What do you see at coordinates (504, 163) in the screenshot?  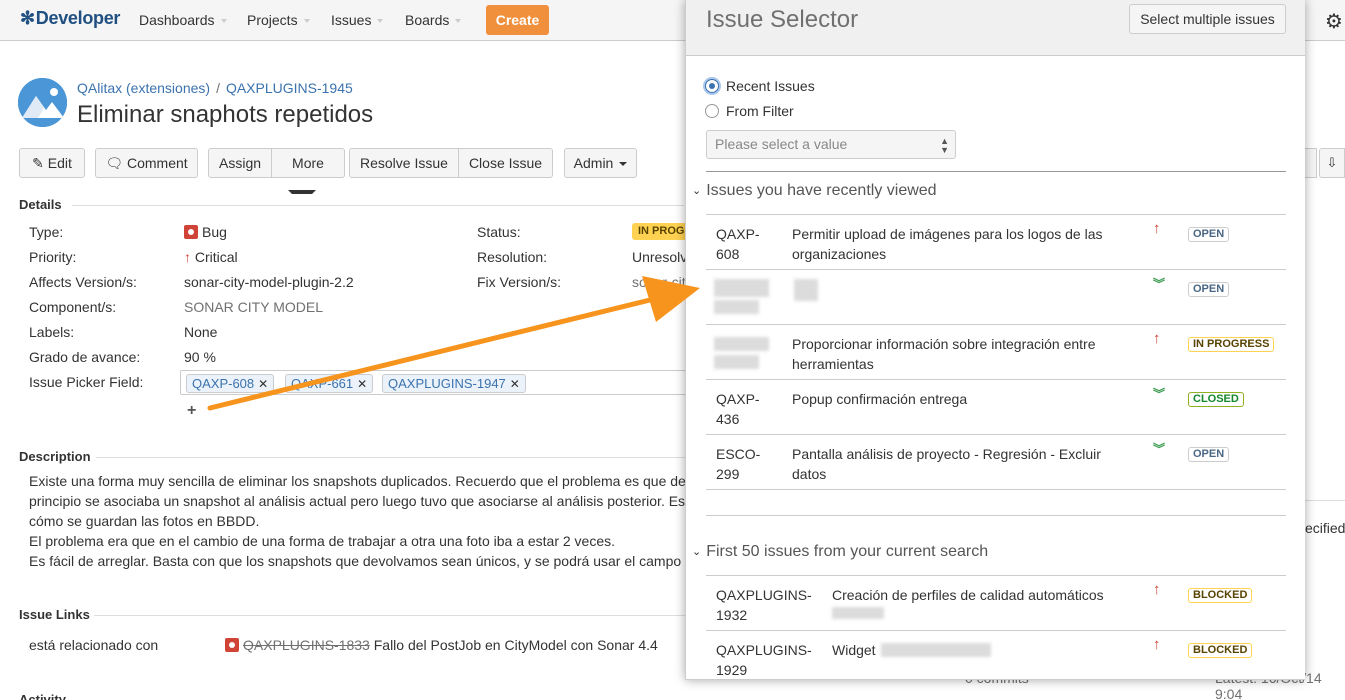 I see `close-issue-button: Close Issue` at bounding box center [504, 163].